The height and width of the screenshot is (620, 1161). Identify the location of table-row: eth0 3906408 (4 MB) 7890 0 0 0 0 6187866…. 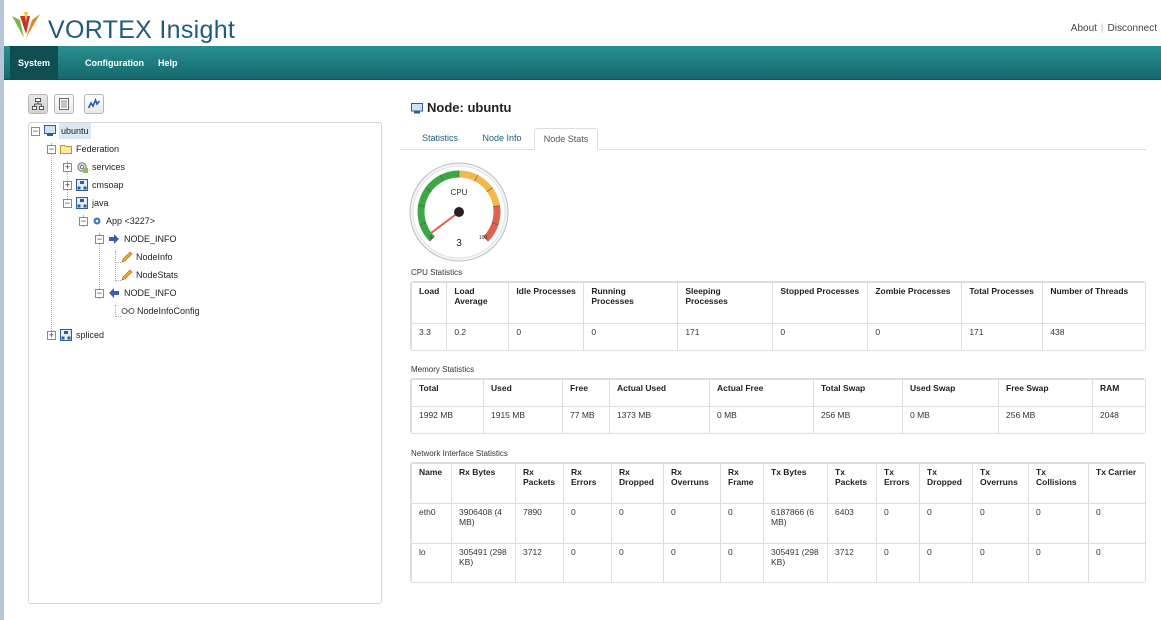
(778, 523).